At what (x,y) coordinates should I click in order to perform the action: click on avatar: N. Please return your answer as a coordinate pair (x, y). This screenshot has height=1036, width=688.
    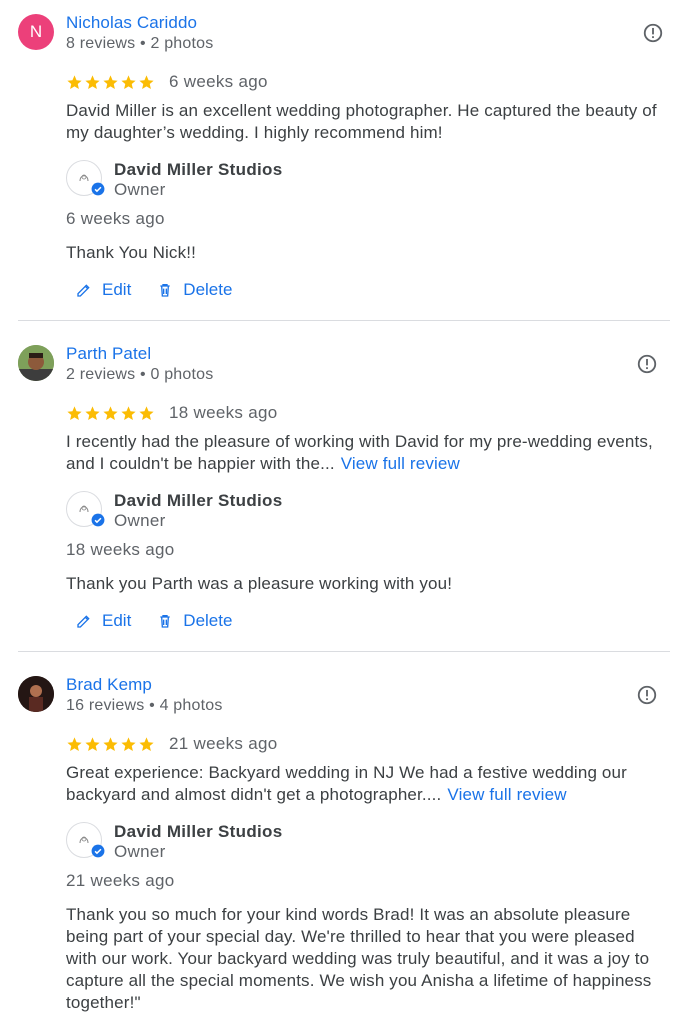
    Looking at the image, I should click on (36, 32).